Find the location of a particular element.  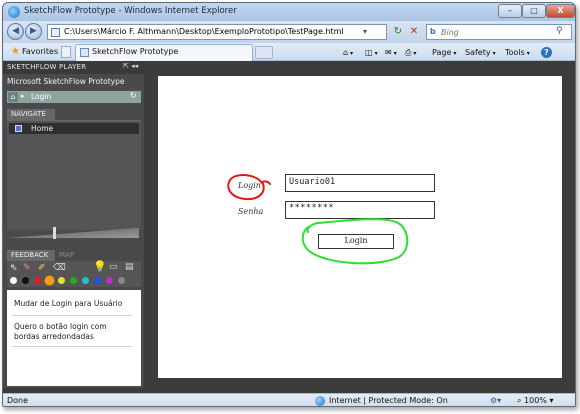

page-icon is located at coordinates (55, 32).